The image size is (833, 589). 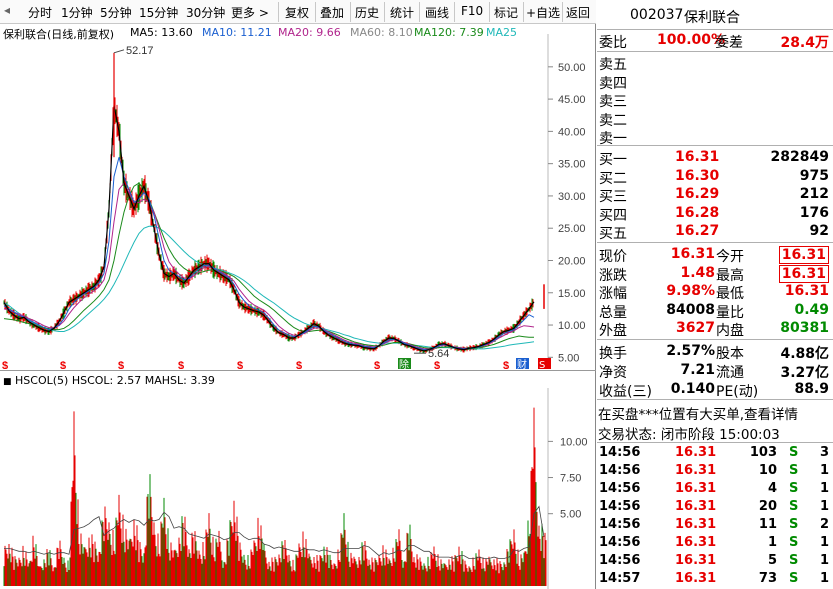 I want to click on y-tick-label: 20.00, so click(x=572, y=261).